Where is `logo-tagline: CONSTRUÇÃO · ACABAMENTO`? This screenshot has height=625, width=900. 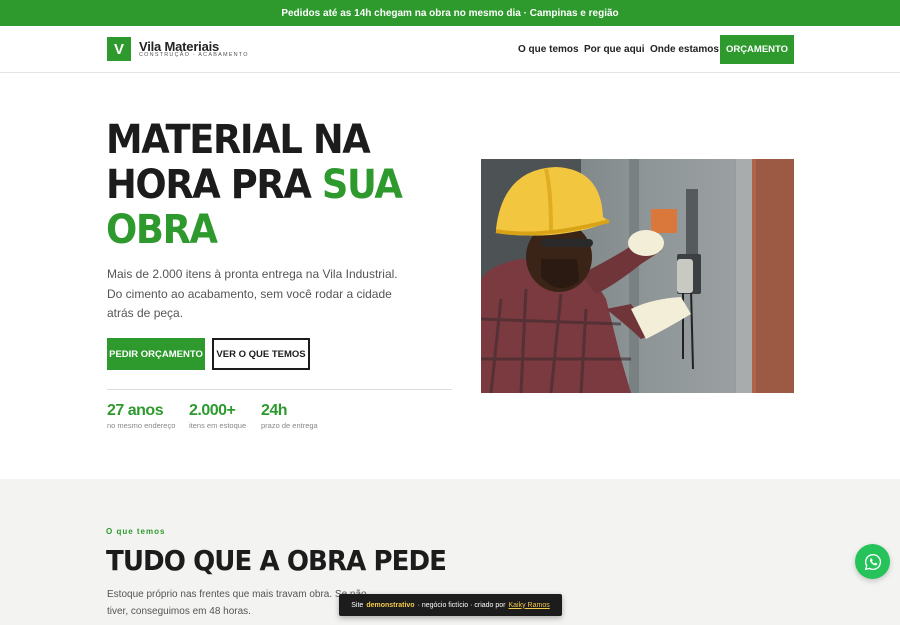 logo-tagline: CONSTRUÇÃO · ACABAMENTO is located at coordinates (194, 55).